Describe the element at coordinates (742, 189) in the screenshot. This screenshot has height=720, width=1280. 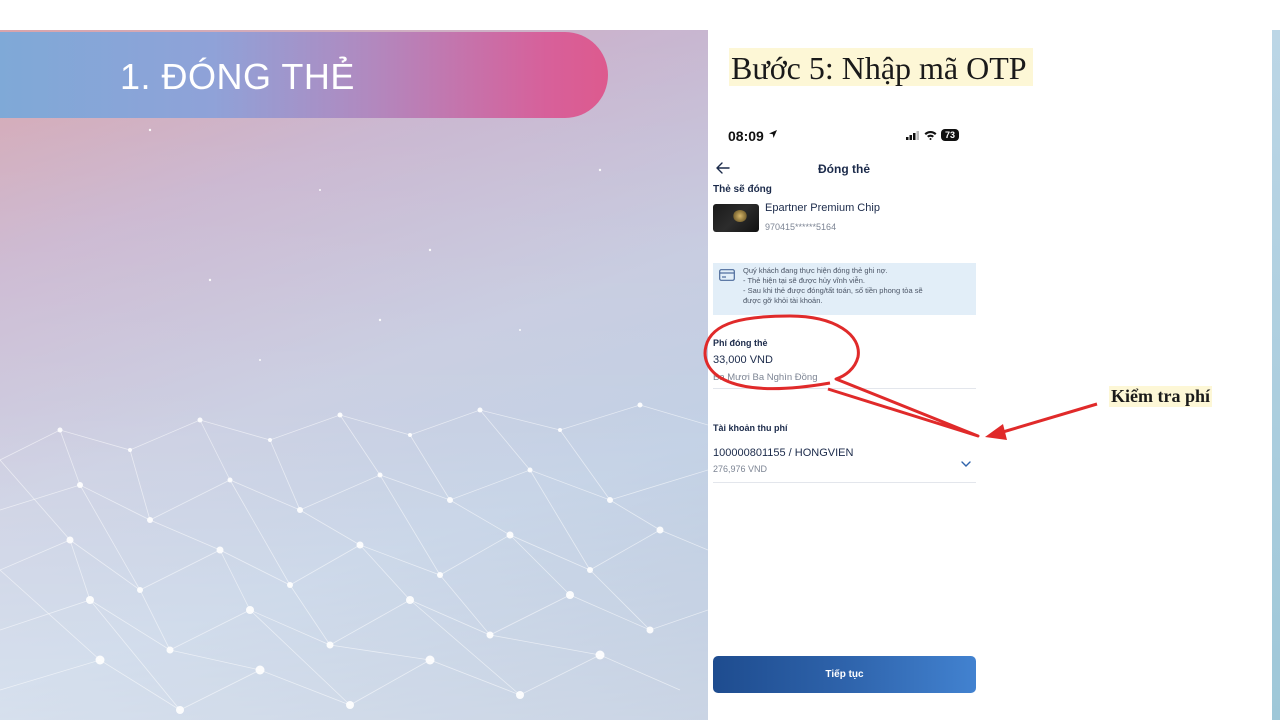
I see `card-section-label: Thẻ sẽ đóng` at that location.